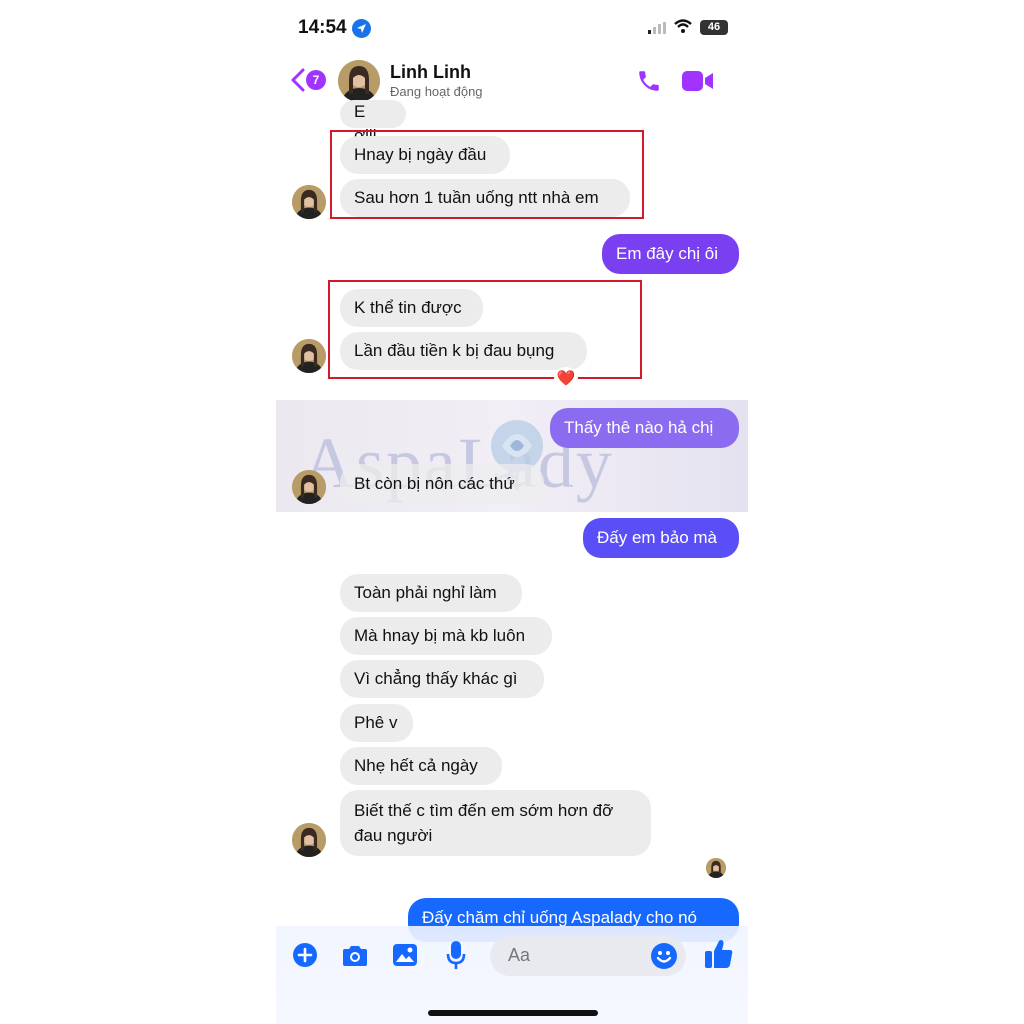 This screenshot has height=1024, width=1024. I want to click on message-incoming: K thể tin được, so click(411, 308).